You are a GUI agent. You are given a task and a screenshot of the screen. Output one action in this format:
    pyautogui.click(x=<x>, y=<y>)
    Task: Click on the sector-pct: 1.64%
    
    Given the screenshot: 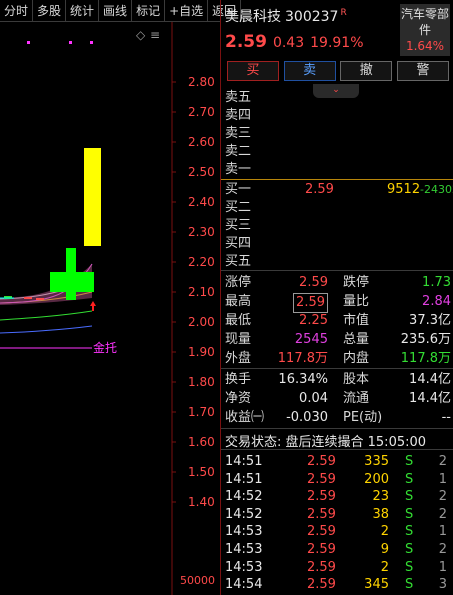 What is the action you would take?
    pyautogui.click(x=425, y=46)
    